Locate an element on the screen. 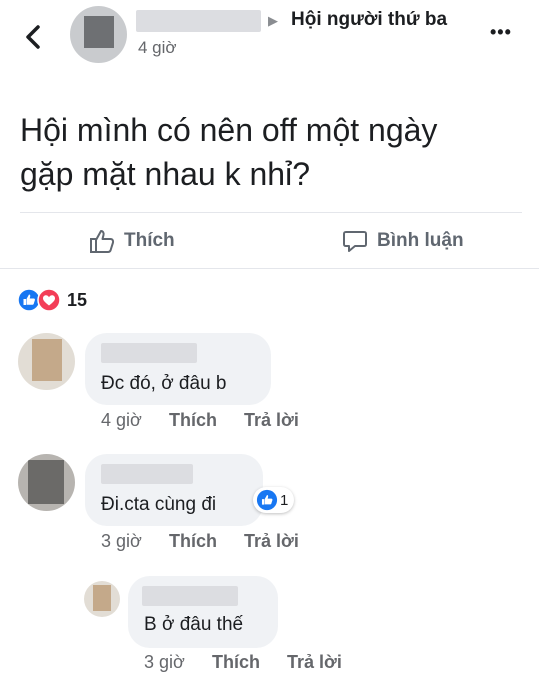 The height and width of the screenshot is (680, 539). group-arrow-icon: ▶ is located at coordinates (273, 20).